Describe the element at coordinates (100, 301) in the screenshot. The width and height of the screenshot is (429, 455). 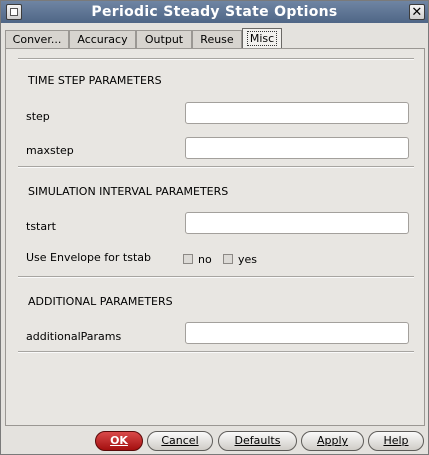
I see `section-additional: ADDITIONAL PARAMETERS` at that location.